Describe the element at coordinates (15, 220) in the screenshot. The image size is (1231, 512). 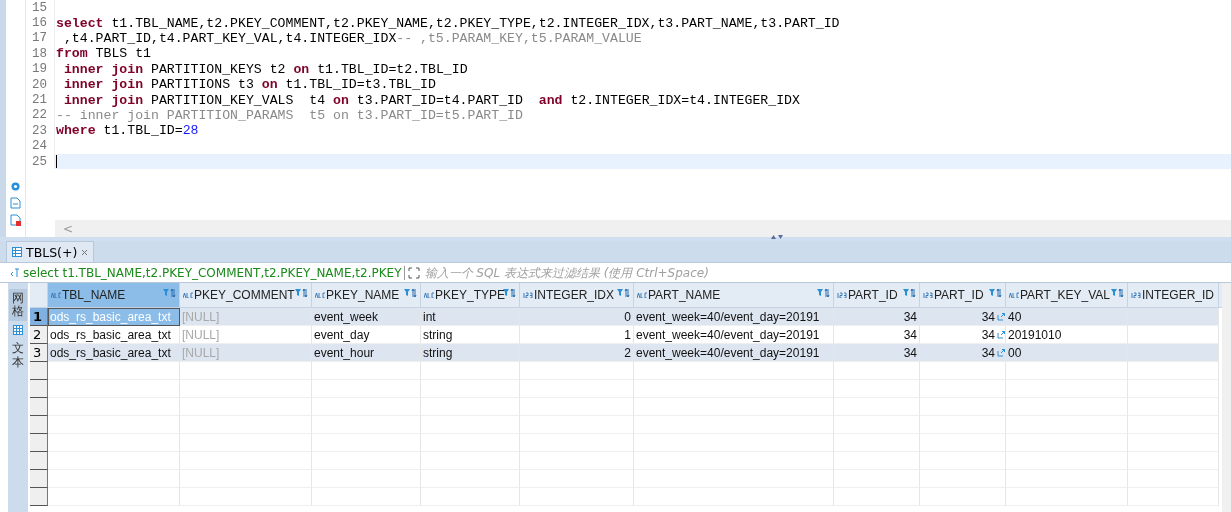
I see `document-error-icon` at that location.